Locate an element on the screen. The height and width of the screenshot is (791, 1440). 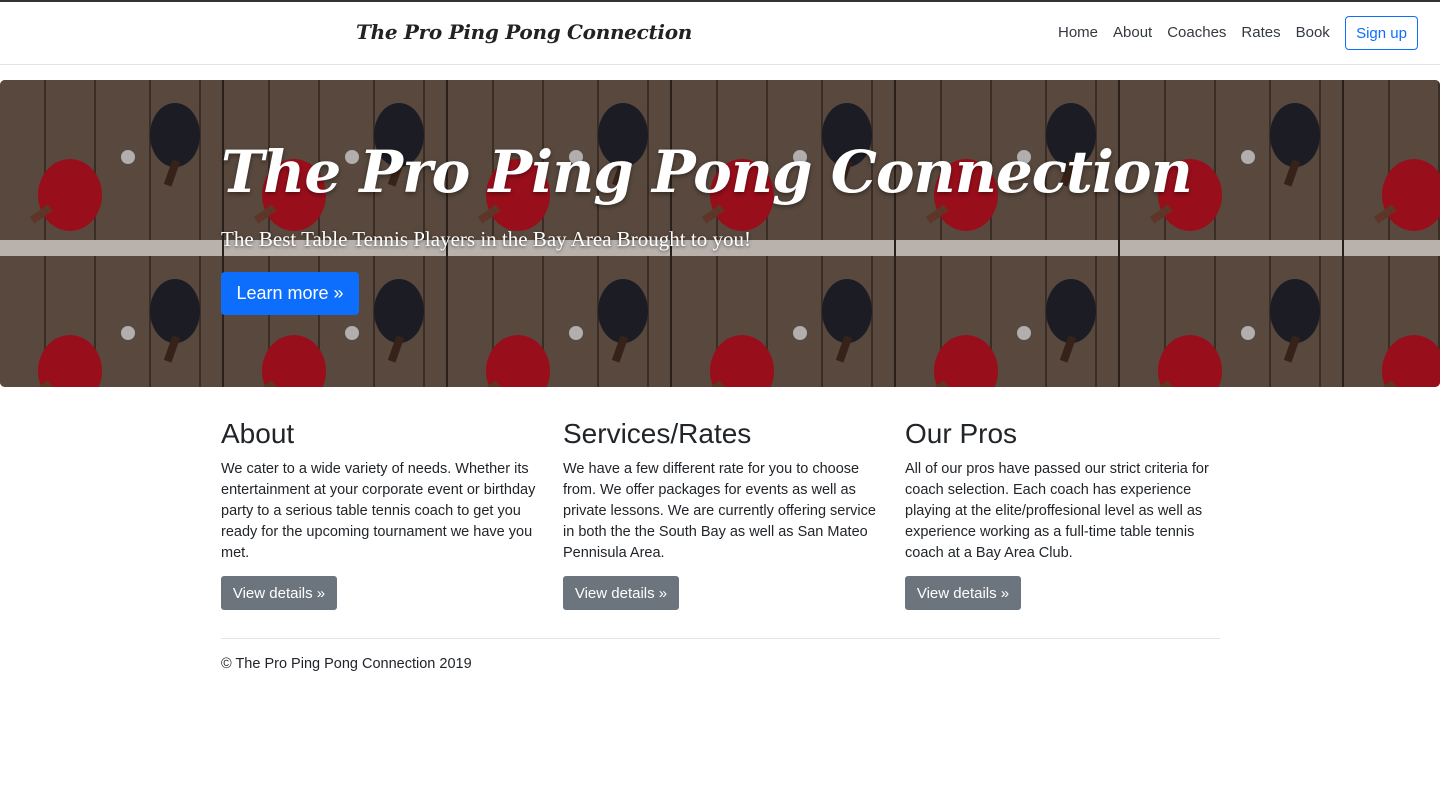
about-heading: About is located at coordinates (258, 433).